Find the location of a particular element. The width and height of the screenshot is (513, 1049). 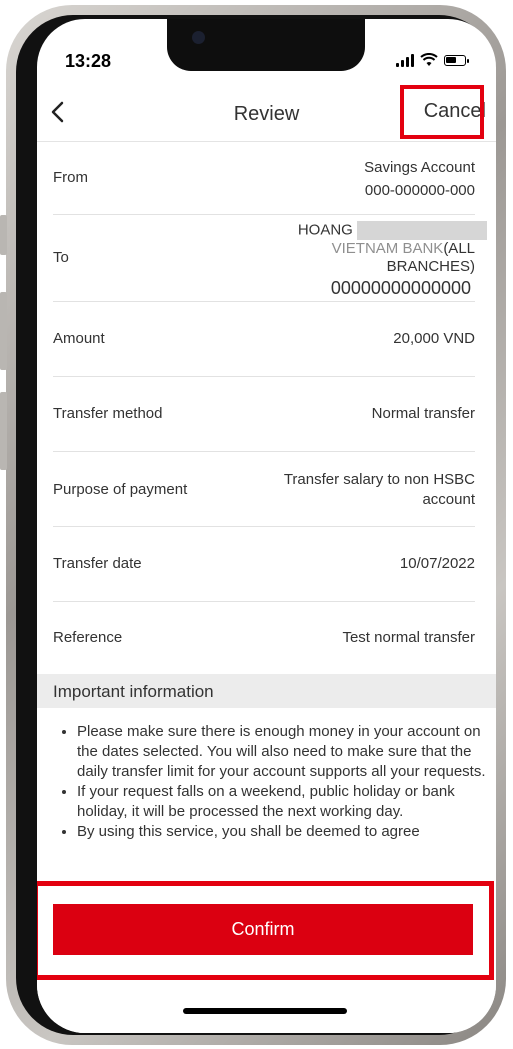

to-recipient: HOANG is located at coordinates (392, 230).